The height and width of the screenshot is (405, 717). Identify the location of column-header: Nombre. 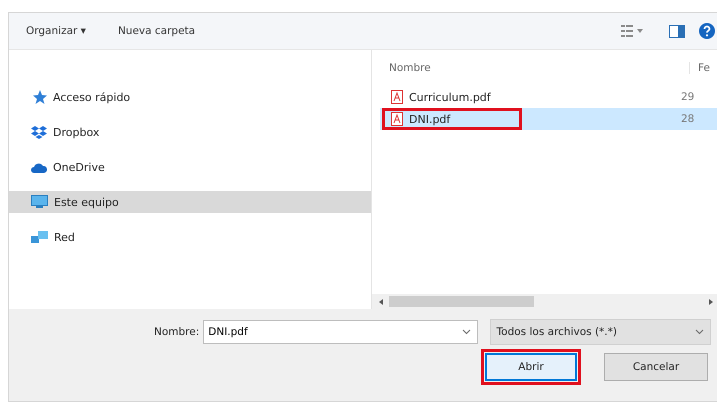
(539, 68).